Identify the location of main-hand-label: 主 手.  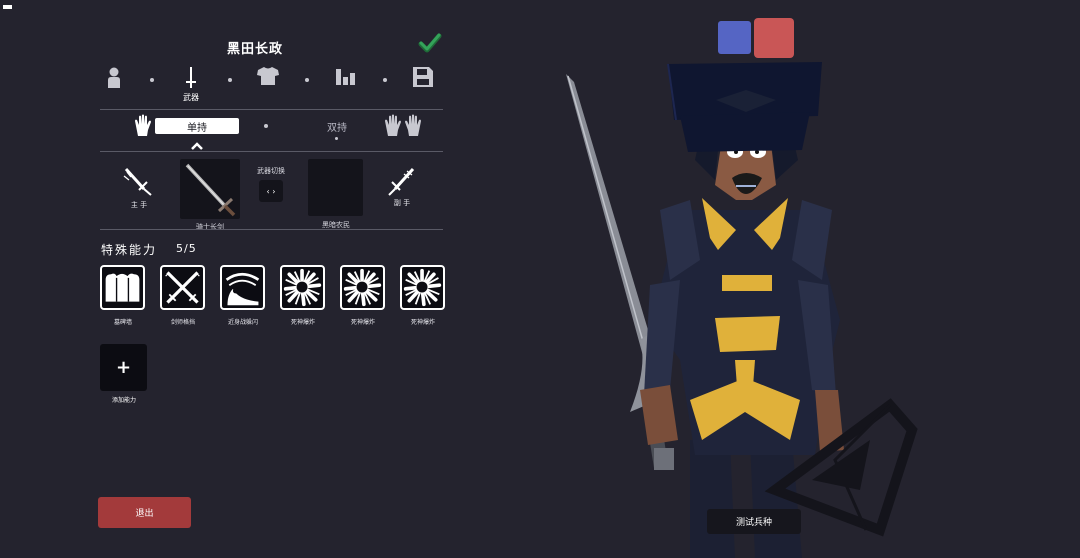
(139, 205).